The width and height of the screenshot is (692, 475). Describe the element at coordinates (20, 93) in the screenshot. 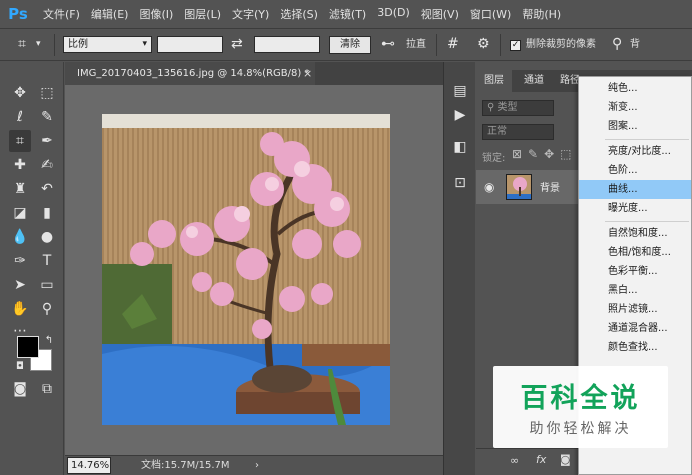

I see `move-icon: ✥` at that location.